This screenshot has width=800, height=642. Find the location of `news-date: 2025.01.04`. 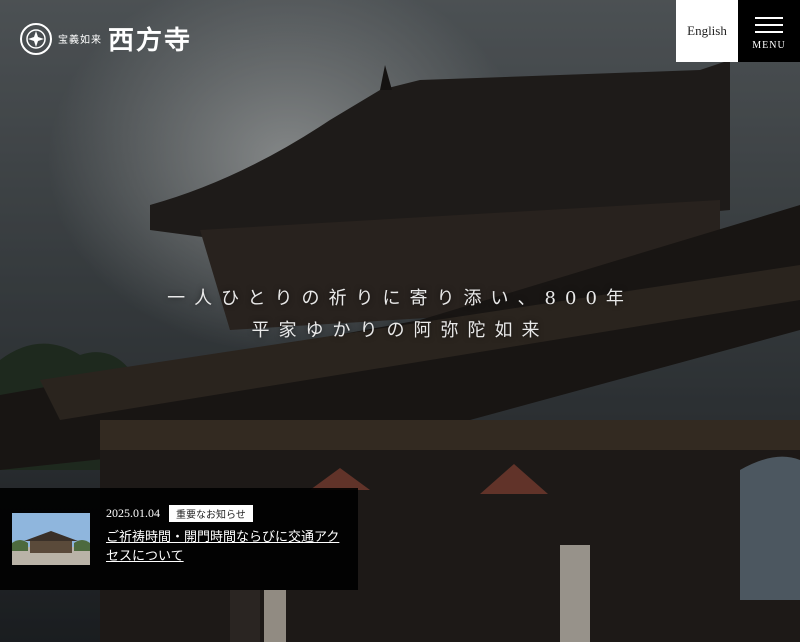

news-date: 2025.01.04 is located at coordinates (133, 513).